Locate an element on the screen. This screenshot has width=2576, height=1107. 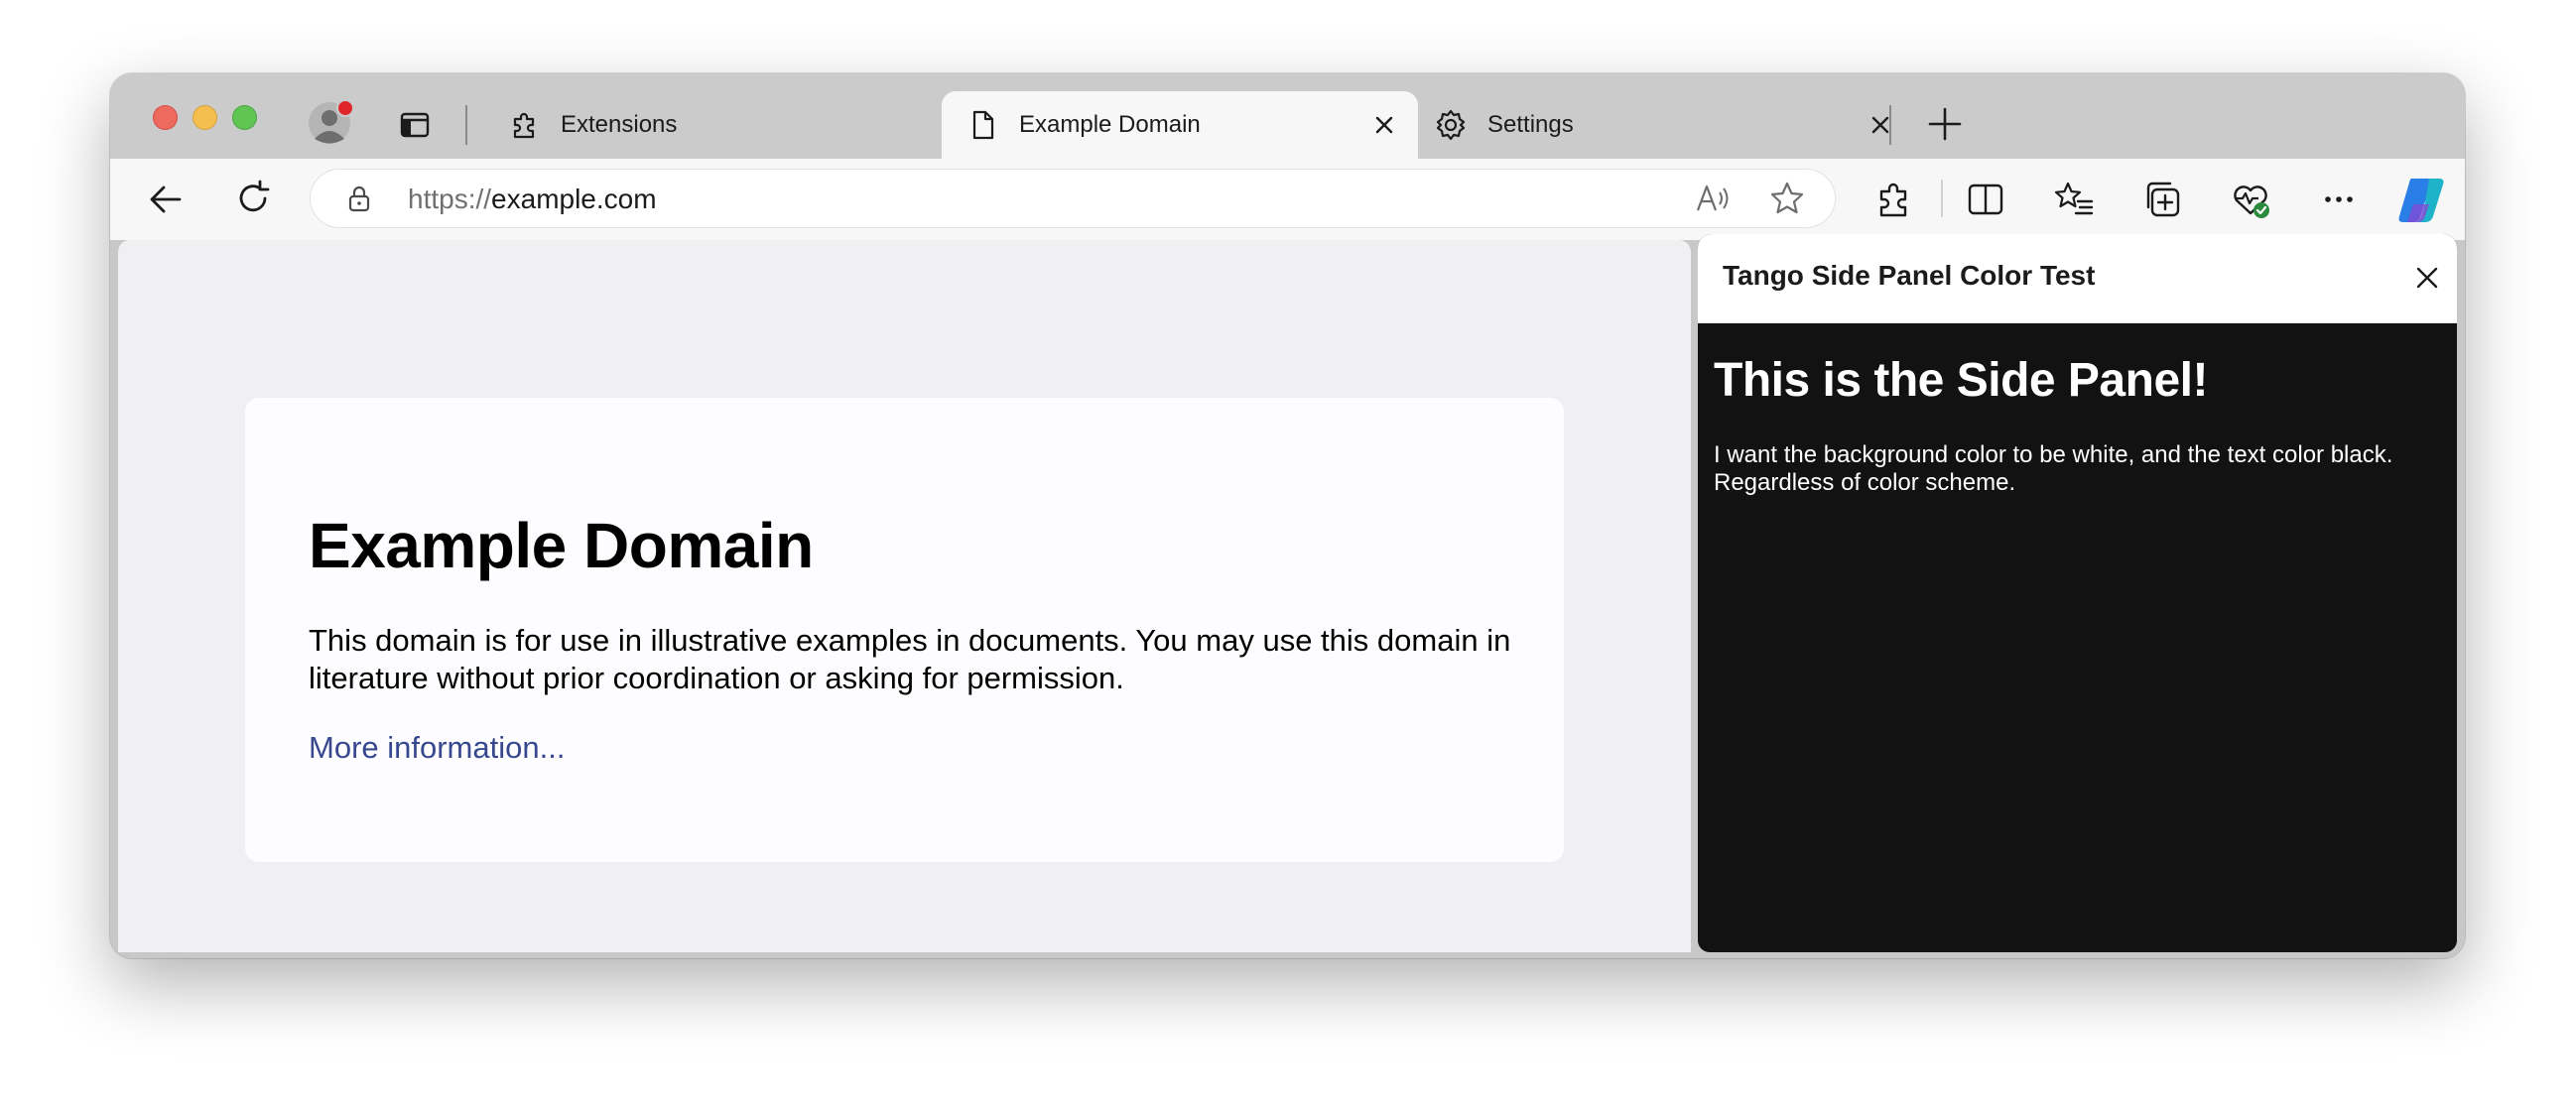
gear-icon is located at coordinates (1451, 125).